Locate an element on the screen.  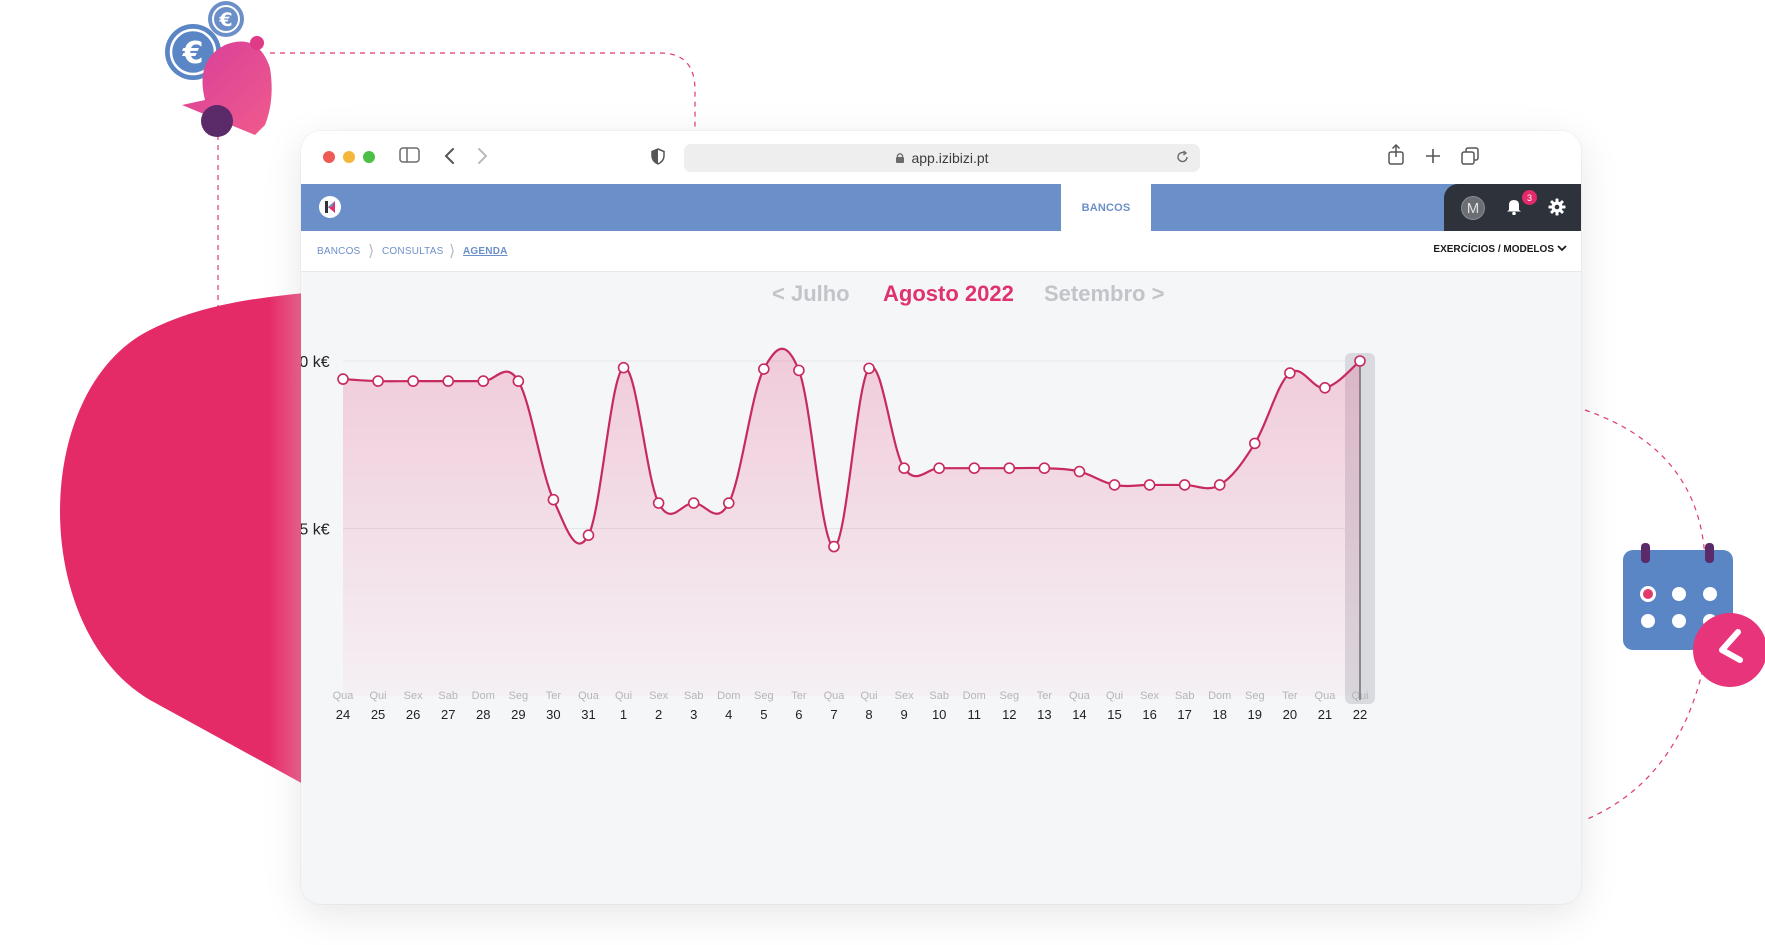
x-day-label: 6 is located at coordinates (798, 714).